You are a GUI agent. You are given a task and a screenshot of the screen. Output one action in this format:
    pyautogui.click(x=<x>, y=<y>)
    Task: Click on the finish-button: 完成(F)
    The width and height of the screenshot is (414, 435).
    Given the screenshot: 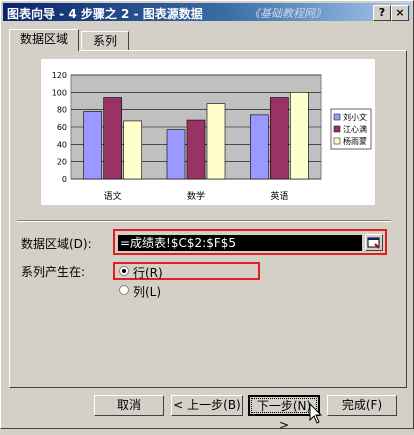 What is the action you would take?
    pyautogui.click(x=362, y=405)
    